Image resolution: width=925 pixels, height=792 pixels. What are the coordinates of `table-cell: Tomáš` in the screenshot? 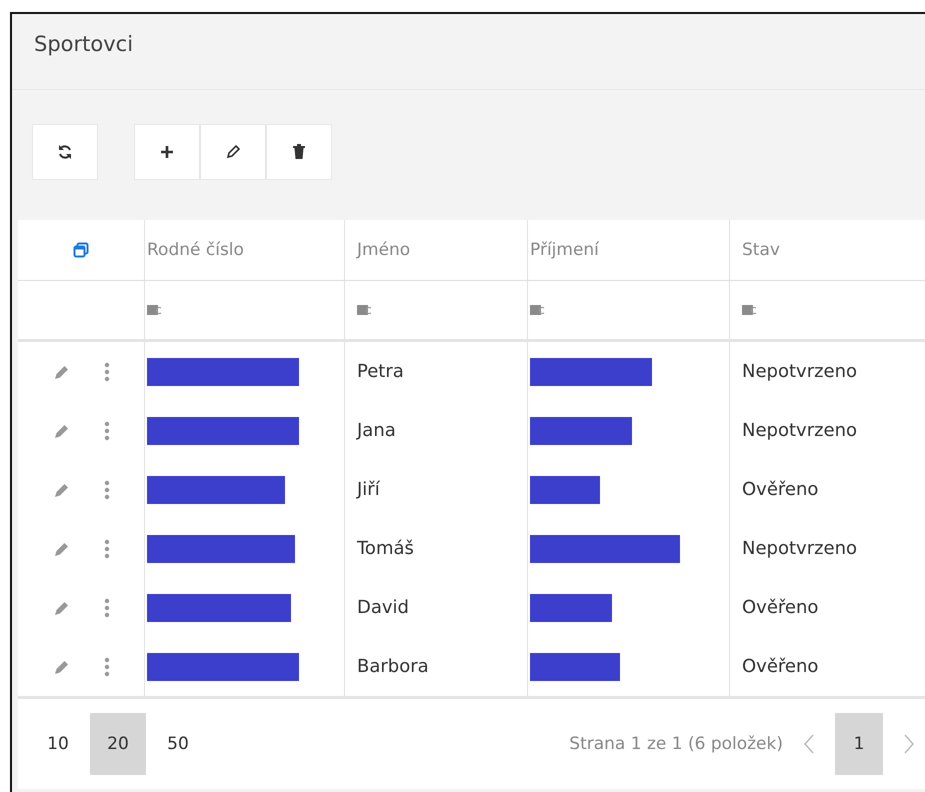 It's located at (385, 548).